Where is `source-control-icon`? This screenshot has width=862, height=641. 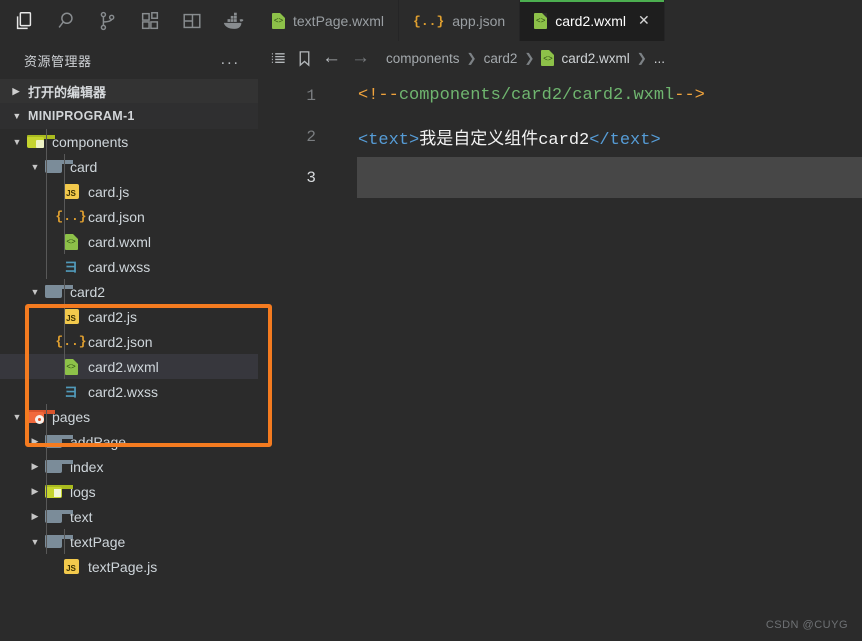
source-control-icon is located at coordinates (108, 21).